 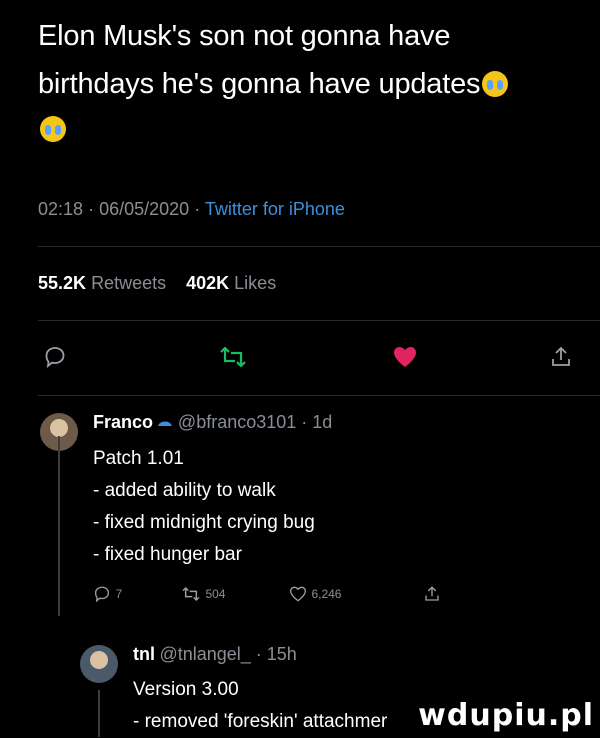 What do you see at coordinates (144, 654) in the screenshot?
I see `reply-author-name: tnl` at bounding box center [144, 654].